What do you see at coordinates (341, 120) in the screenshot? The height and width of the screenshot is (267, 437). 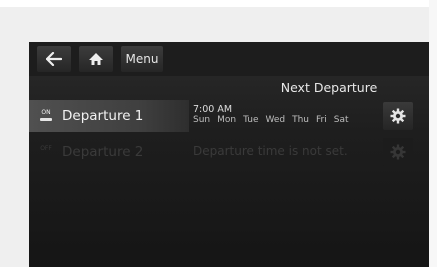 I see `day-sat: Sat` at bounding box center [341, 120].